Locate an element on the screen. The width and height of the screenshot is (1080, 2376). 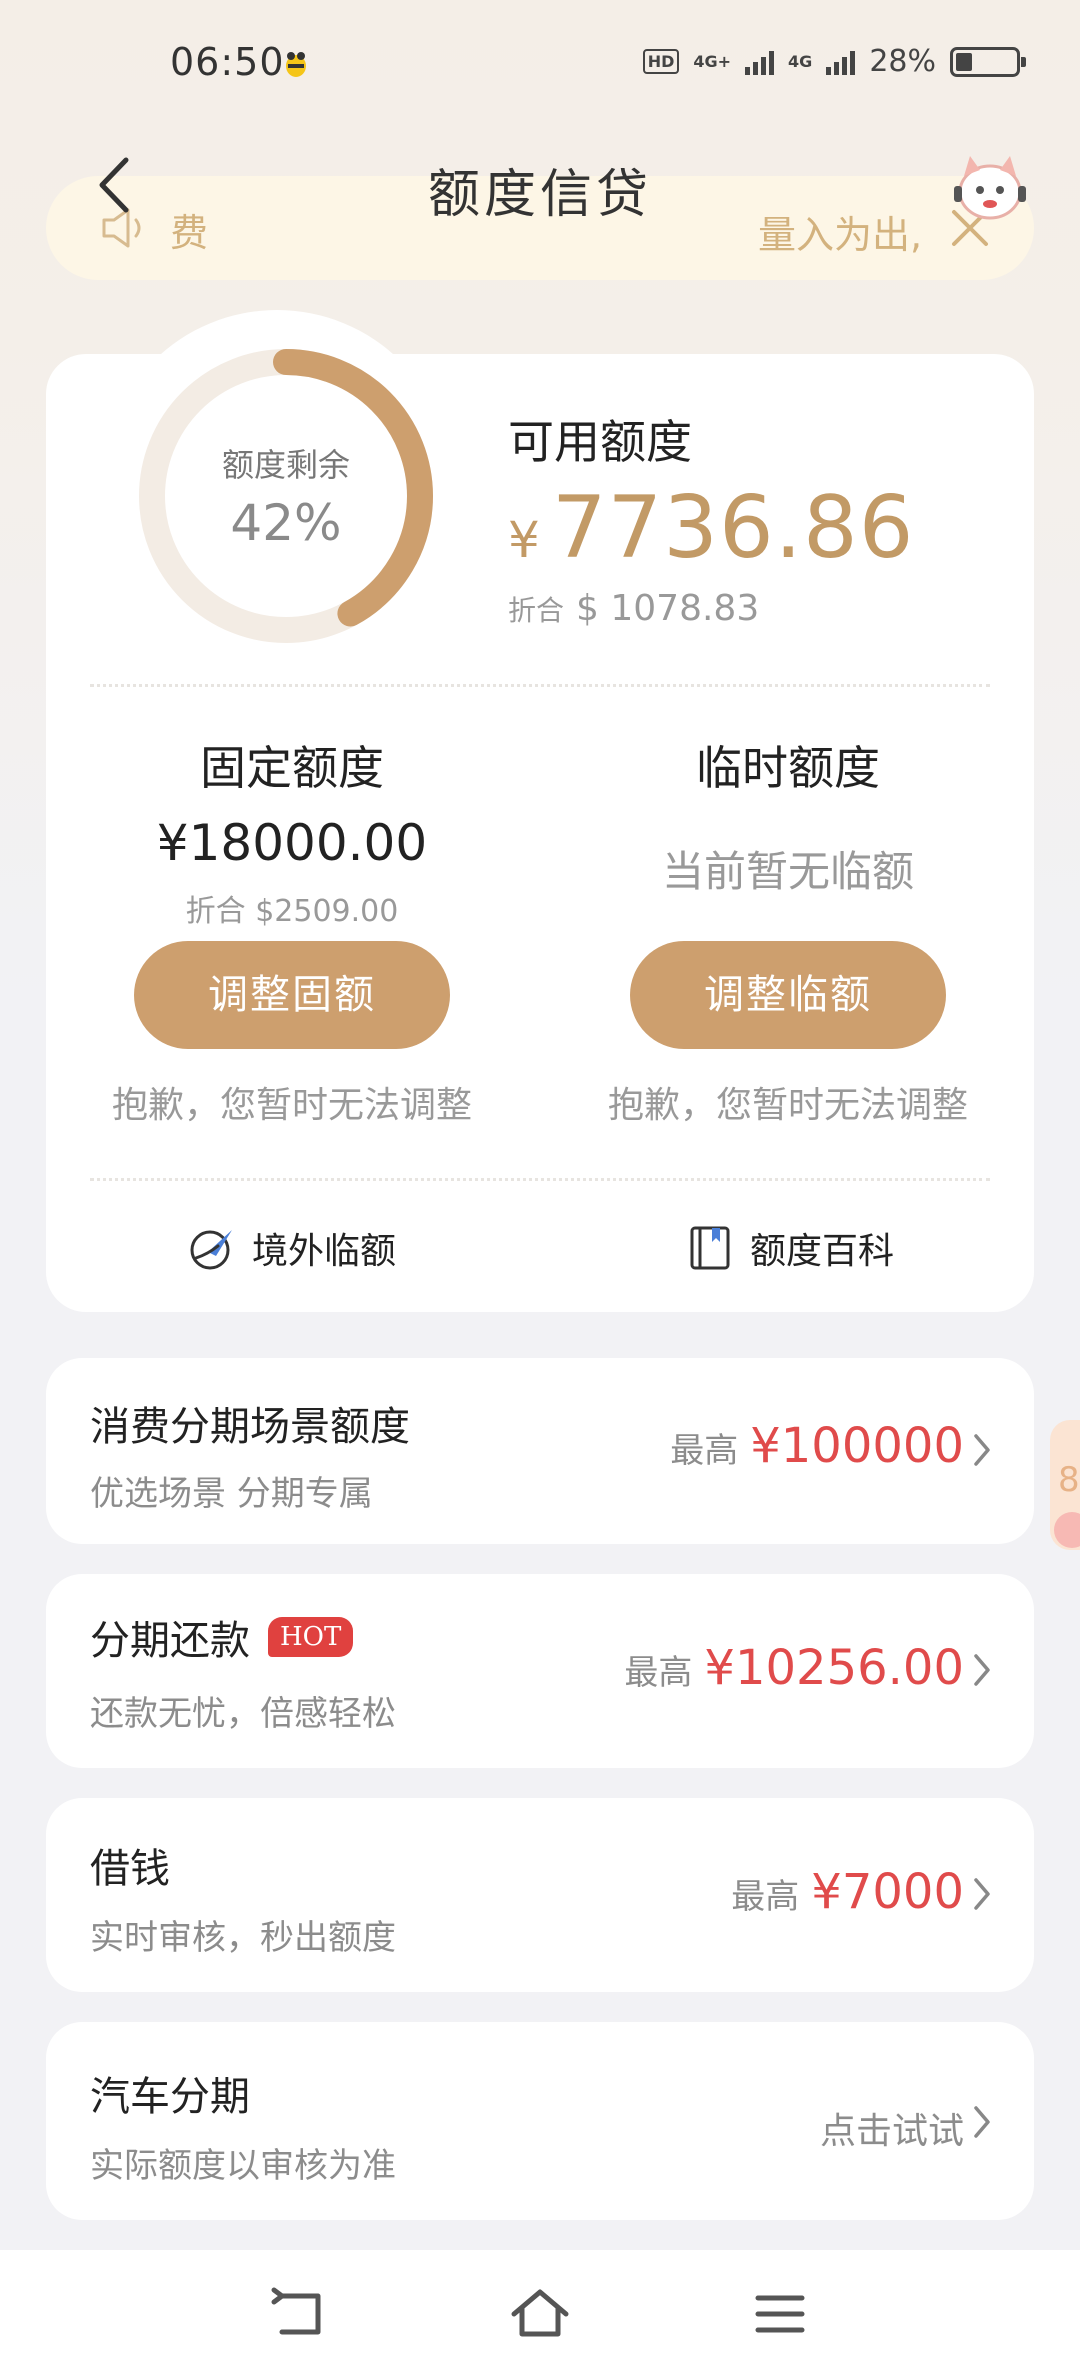
list-item-title: 消费分期场景额度 is located at coordinates (250, 1427).